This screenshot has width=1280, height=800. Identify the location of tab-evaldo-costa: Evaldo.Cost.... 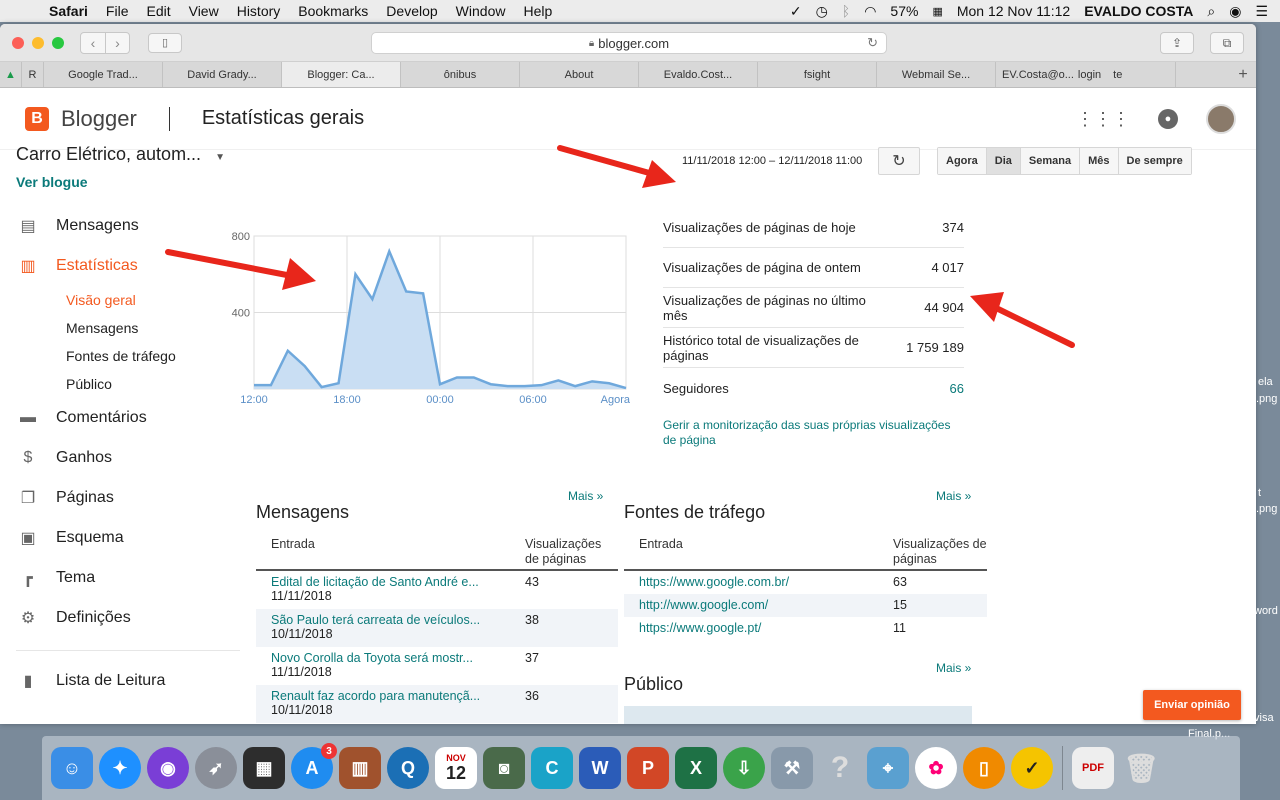
(698, 74).